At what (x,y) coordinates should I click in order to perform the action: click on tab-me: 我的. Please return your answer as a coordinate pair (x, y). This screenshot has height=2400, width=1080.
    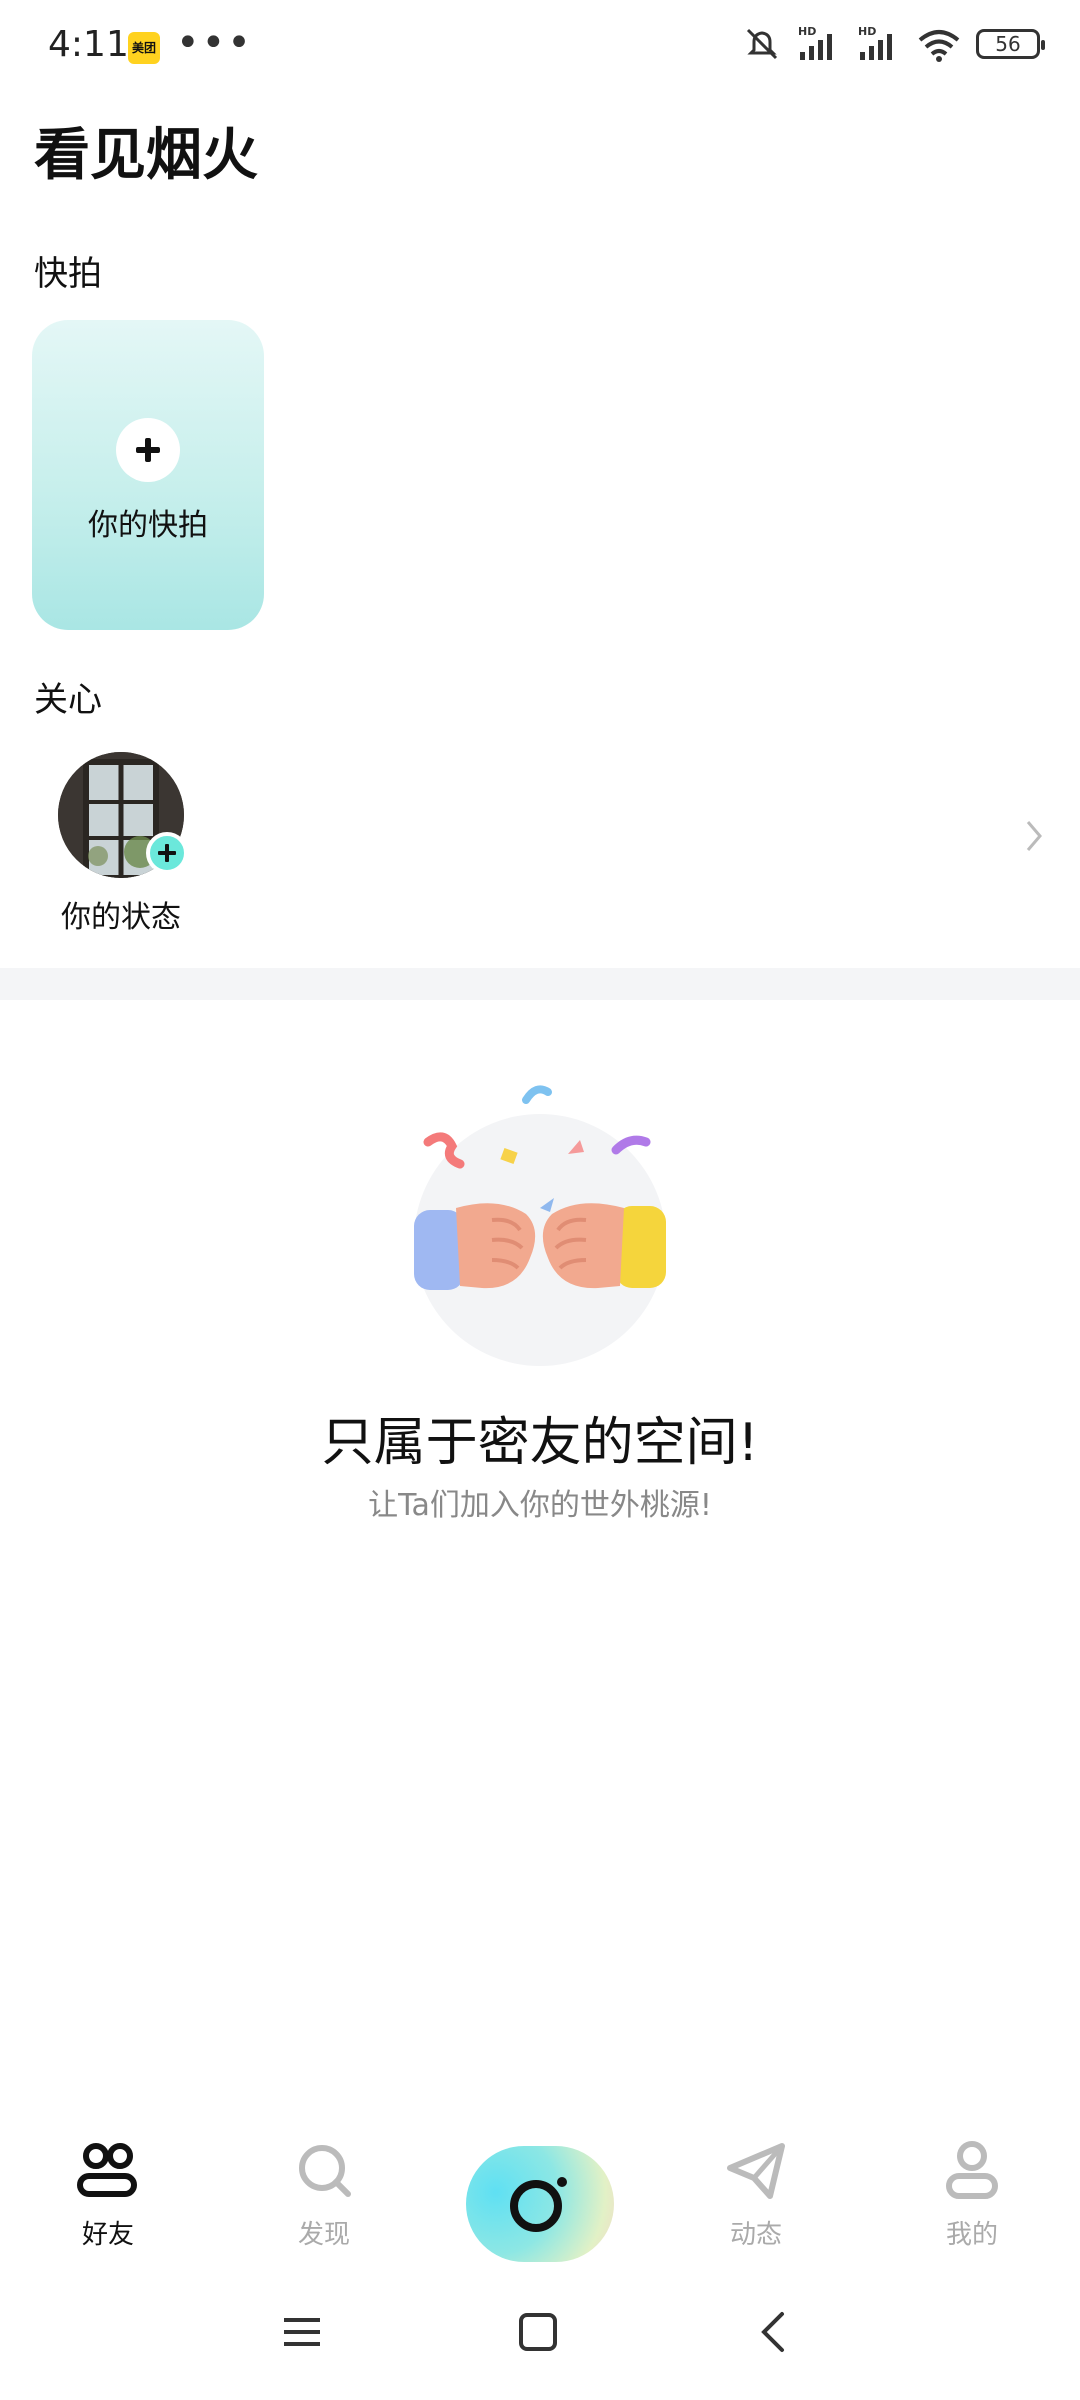
    Looking at the image, I should click on (972, 2190).